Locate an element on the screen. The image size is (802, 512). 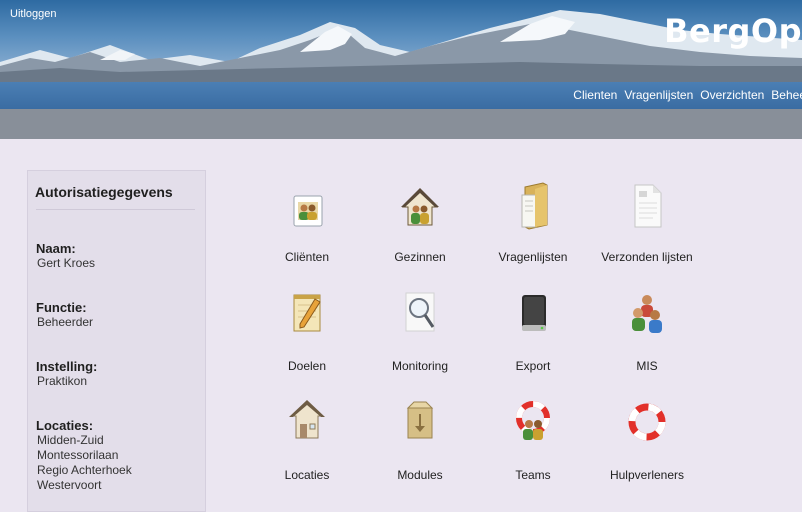
module-mis: MIS is located at coordinates (647, 332).